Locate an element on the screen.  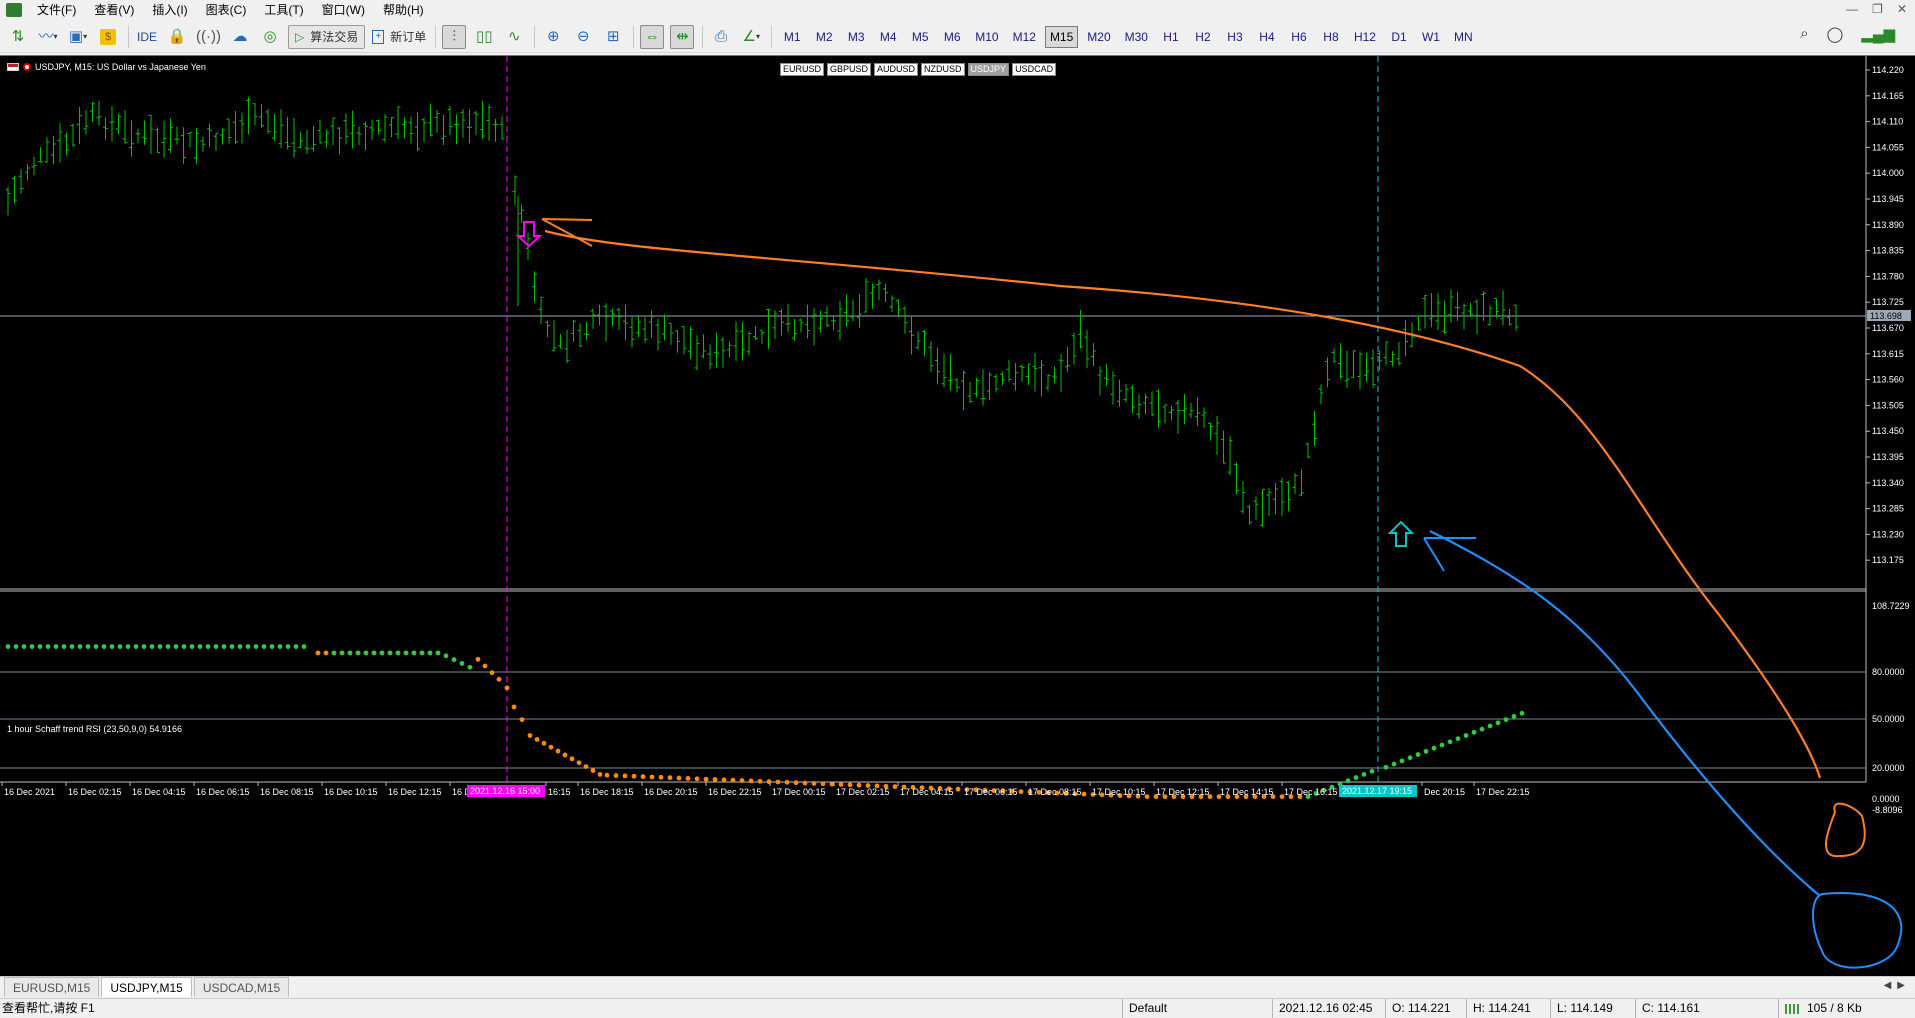
account-icon: ◯ is located at coordinates (1835, 34).